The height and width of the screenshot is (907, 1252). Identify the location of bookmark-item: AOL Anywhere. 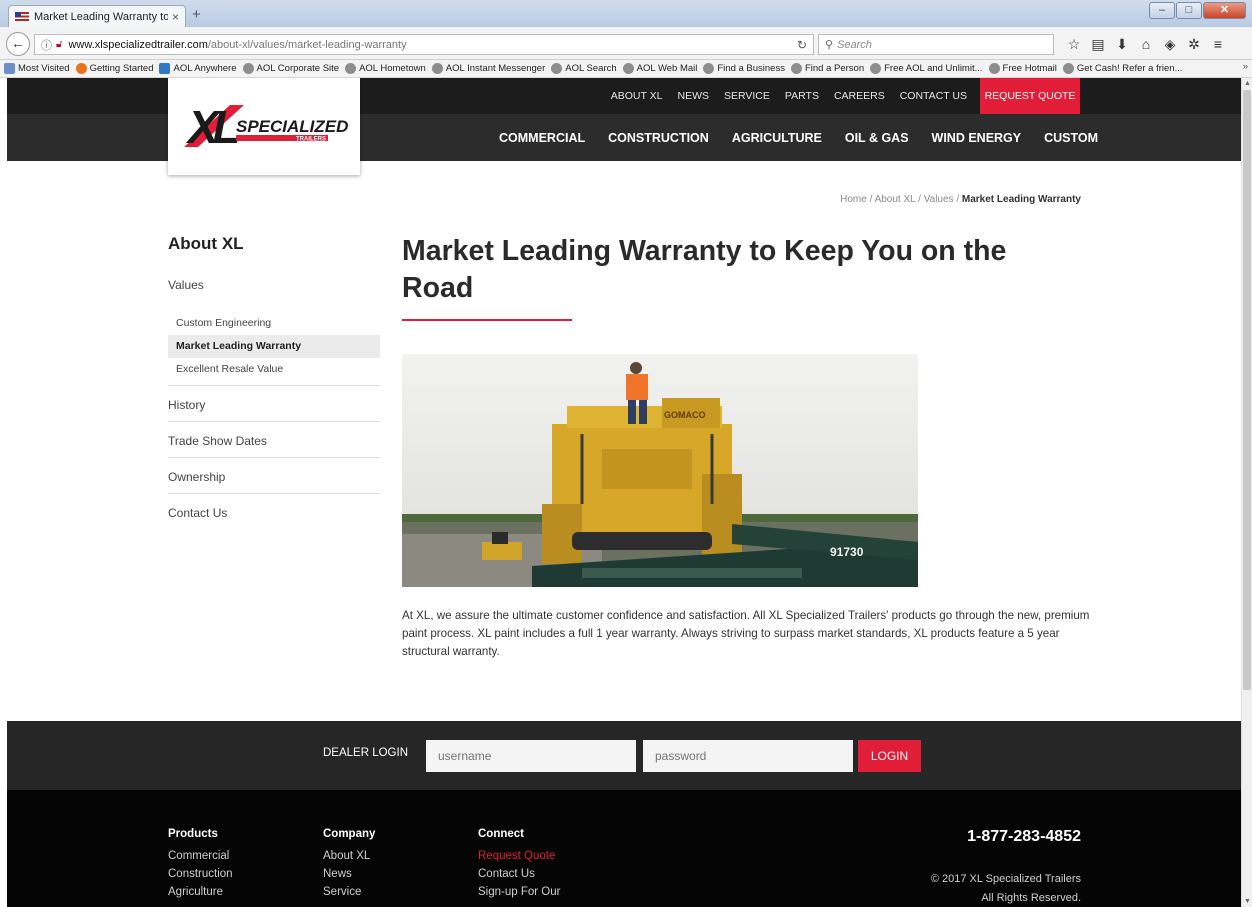
(198, 68).